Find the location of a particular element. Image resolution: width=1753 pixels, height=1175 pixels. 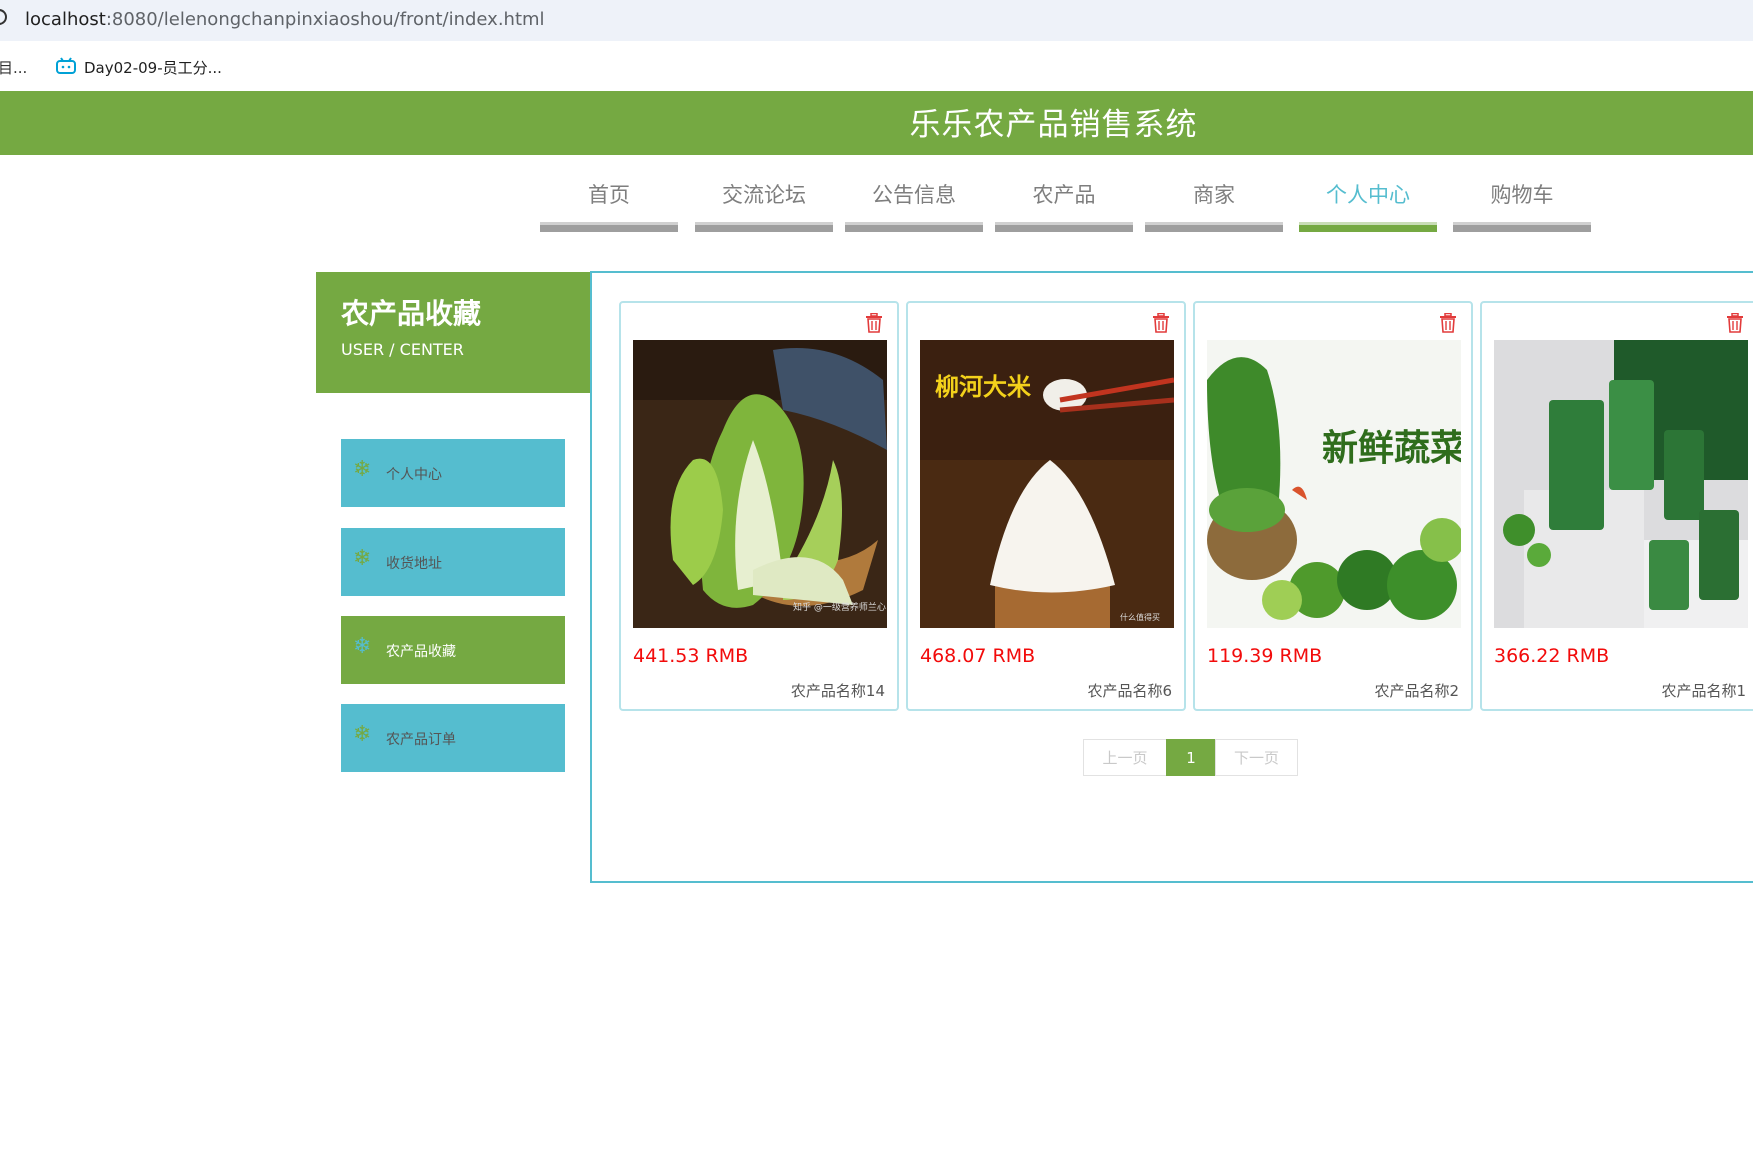

nav-item-home: 首页 is located at coordinates (609, 206).